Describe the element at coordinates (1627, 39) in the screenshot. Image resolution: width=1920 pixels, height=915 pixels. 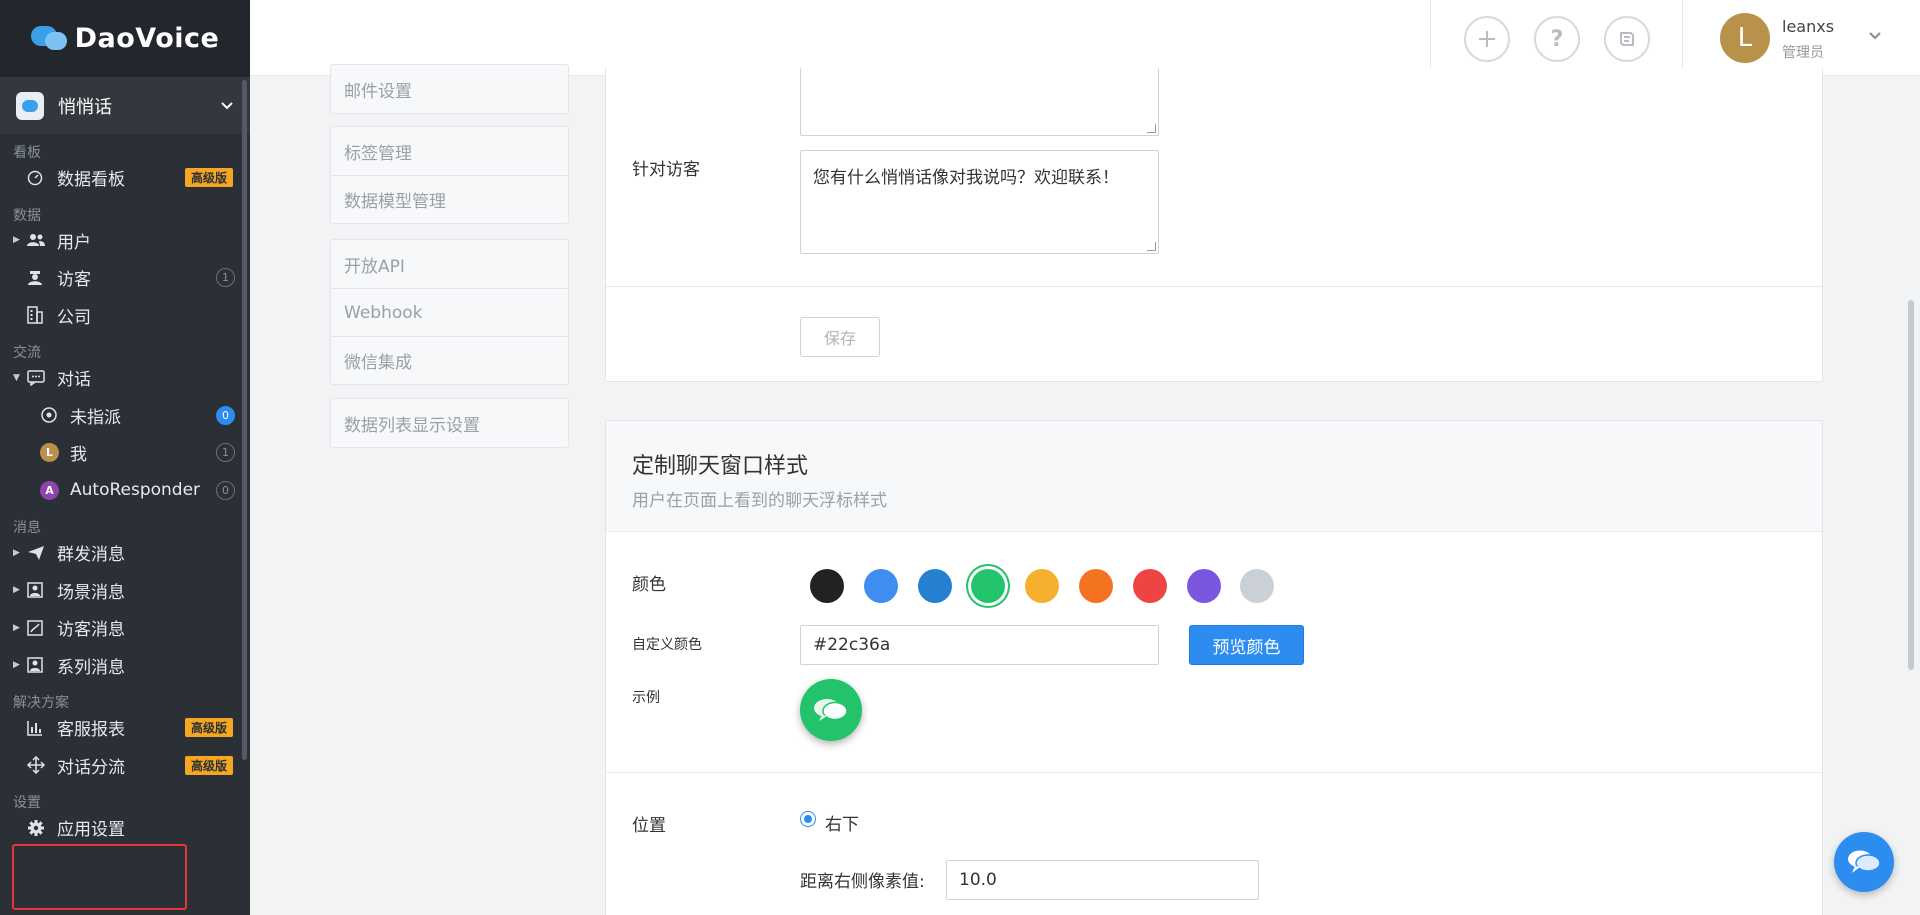
I see `notes-button` at that location.